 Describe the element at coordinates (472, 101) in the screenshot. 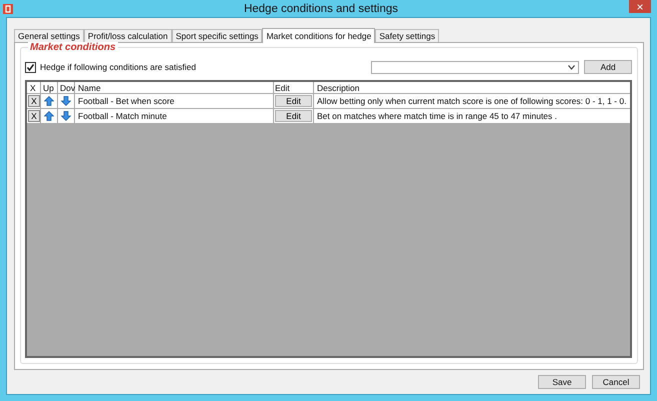

I see `table-cell-text: Allow betting only when current match score is one of following scores: 0 - 1, 1 - 0.` at that location.